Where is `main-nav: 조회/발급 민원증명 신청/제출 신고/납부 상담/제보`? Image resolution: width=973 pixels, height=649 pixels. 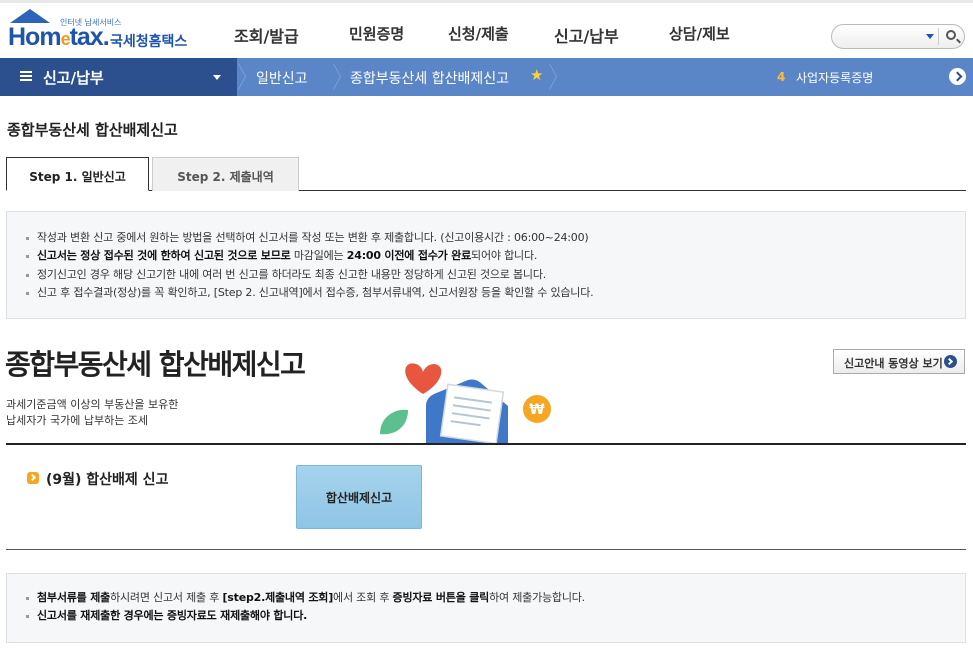
main-nav: 조회/발급 민원증명 신청/제출 신고/납부 상담/제보 is located at coordinates (490, 37).